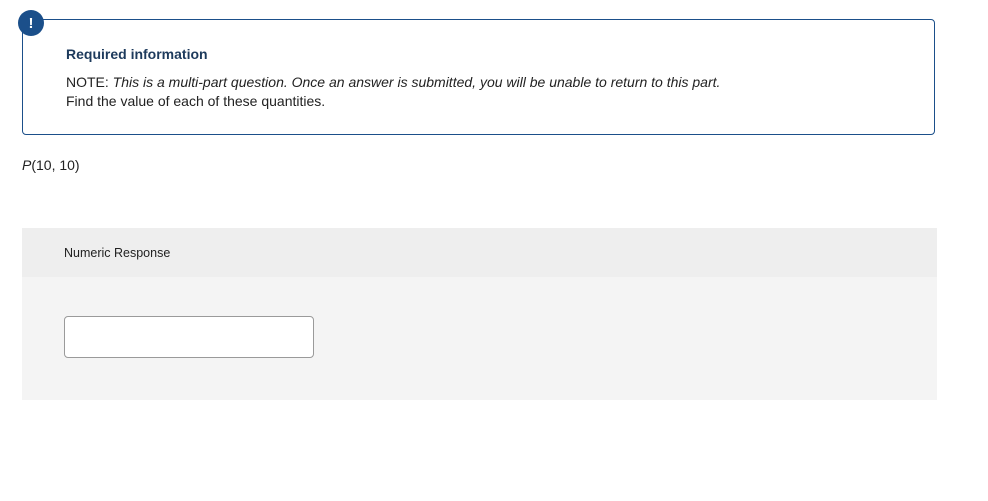  Describe the element at coordinates (55, 165) in the screenshot. I see `question-arguments: (10, 10)` at that location.